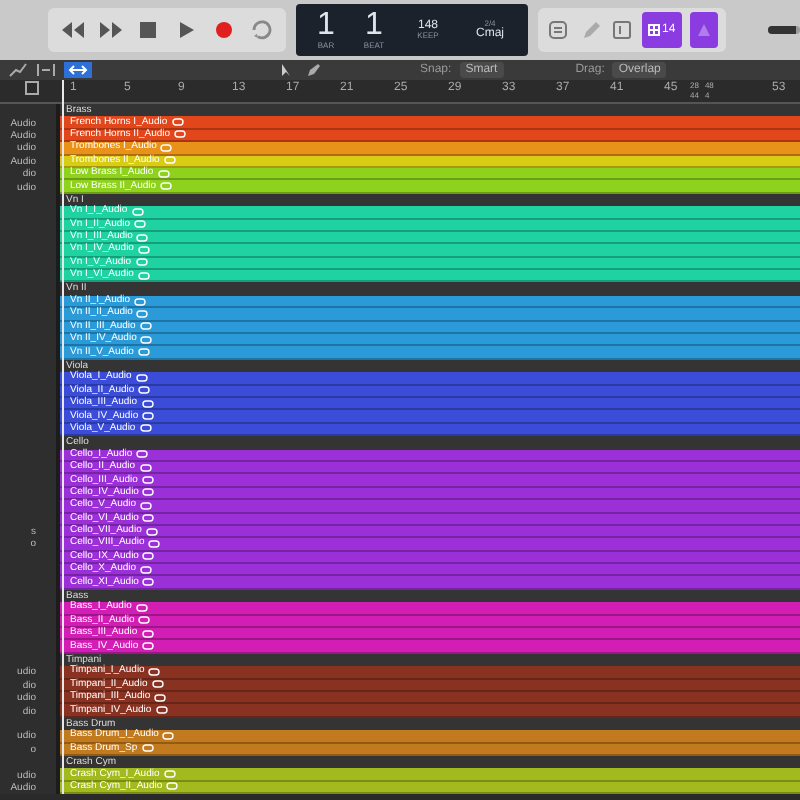 This screenshot has height=800, width=800. What do you see at coordinates (590, 30) in the screenshot?
I see `pencil-icon` at bounding box center [590, 30].